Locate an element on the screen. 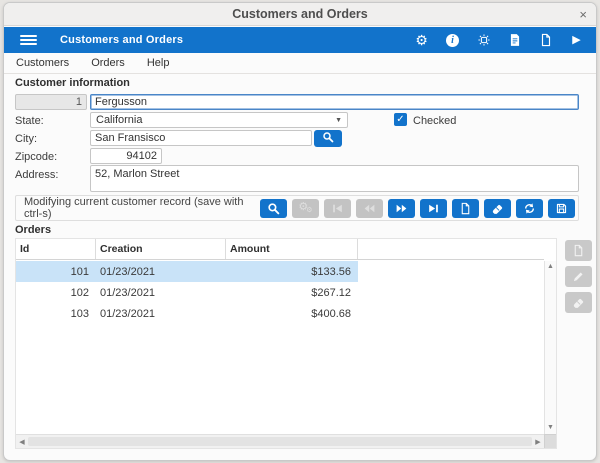 The width and height of the screenshot is (600, 463). fast-forward-icon is located at coordinates (401, 208).